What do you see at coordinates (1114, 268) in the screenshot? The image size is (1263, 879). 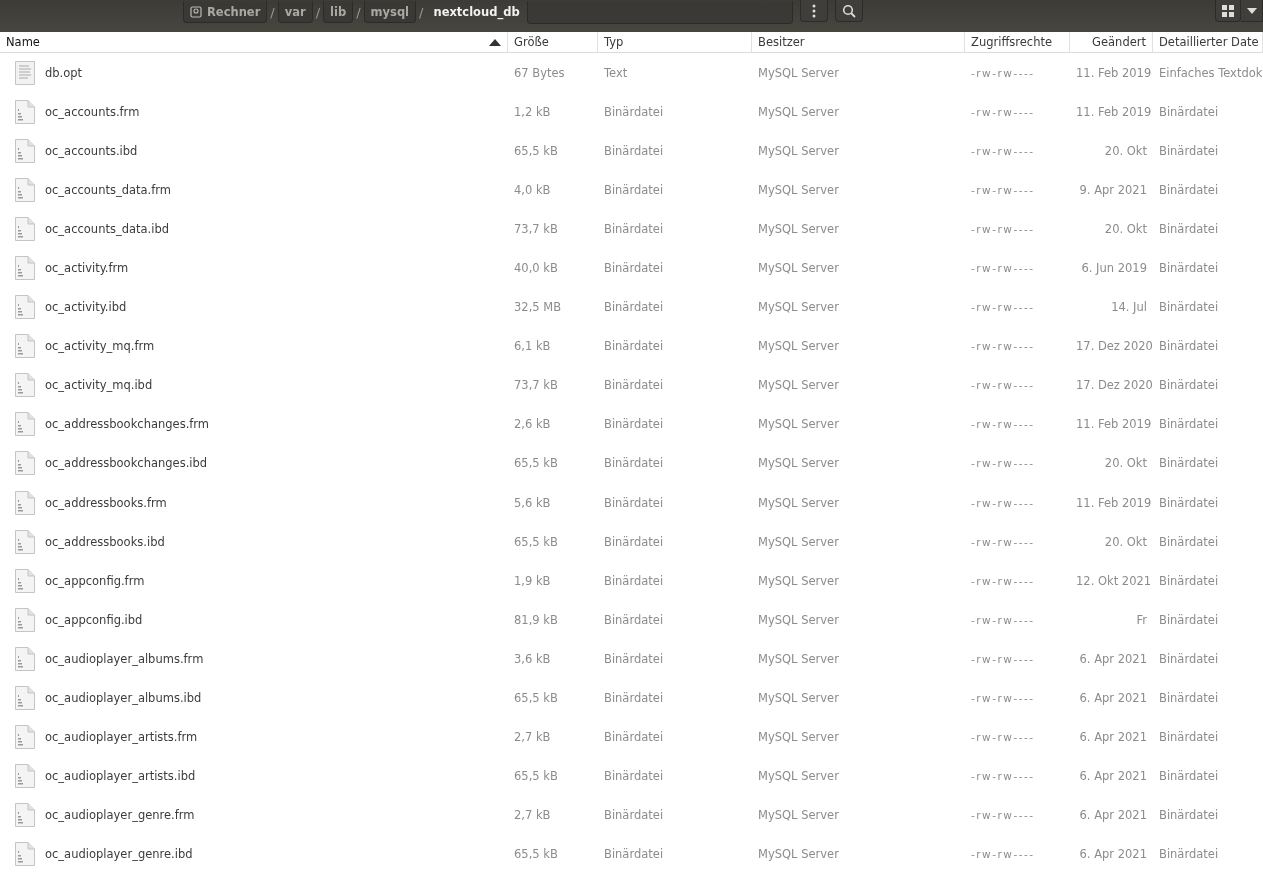 I see `table-cell-text: 6. Jun 2019` at bounding box center [1114, 268].